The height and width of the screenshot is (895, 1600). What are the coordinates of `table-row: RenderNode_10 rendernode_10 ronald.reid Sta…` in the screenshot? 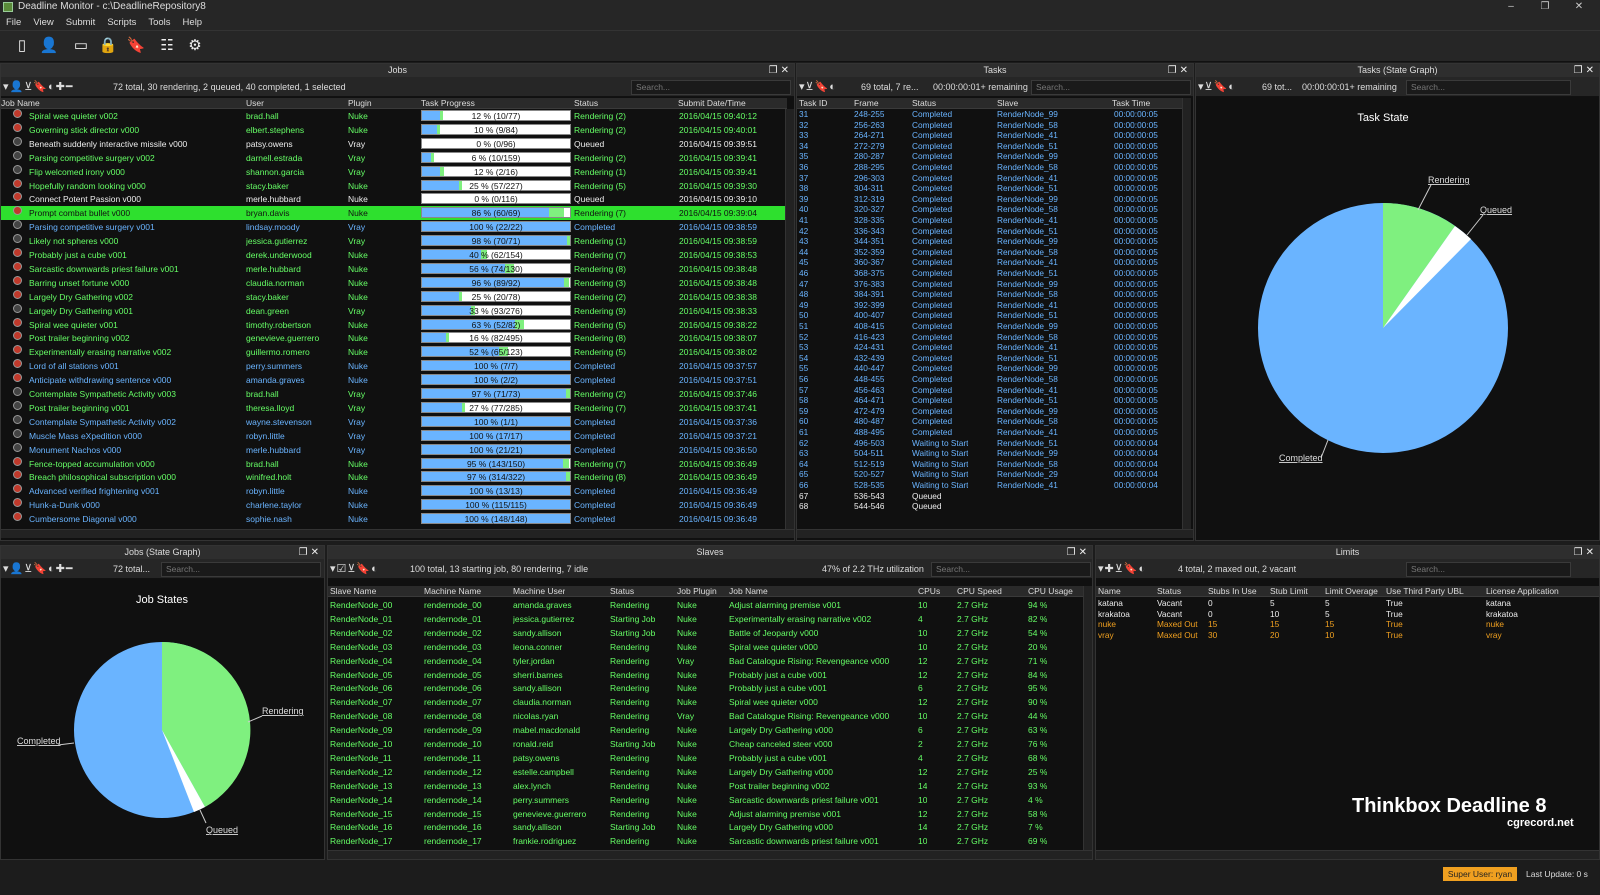 It's located at (705, 744).